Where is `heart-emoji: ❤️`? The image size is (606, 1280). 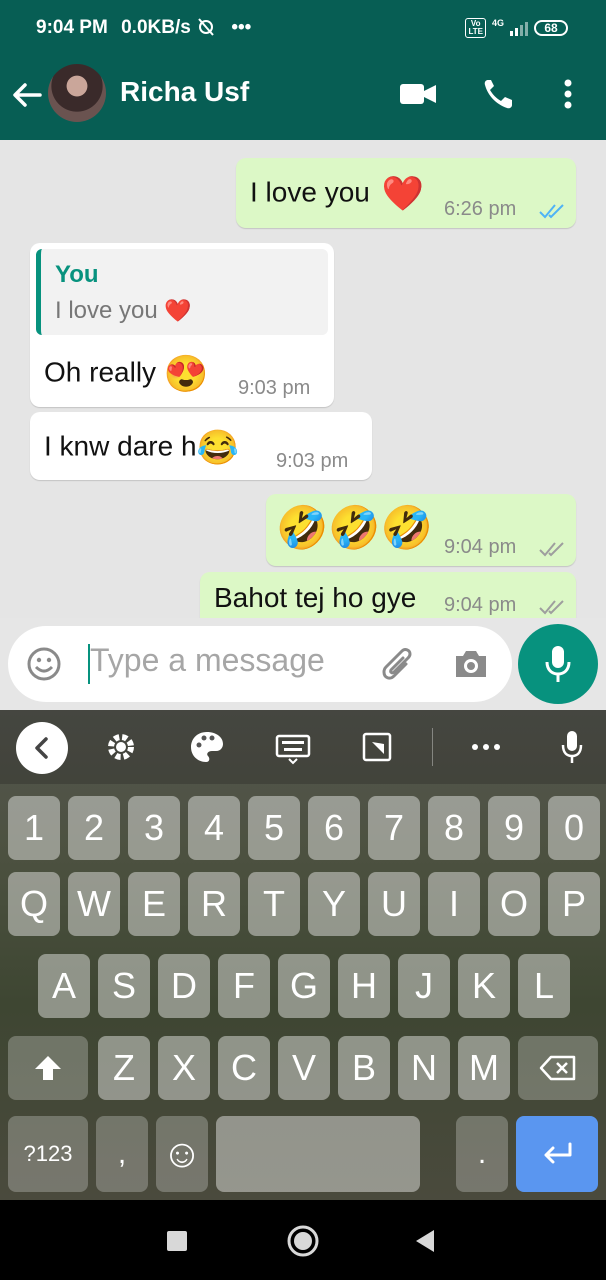 heart-emoji: ❤️ is located at coordinates (178, 310).